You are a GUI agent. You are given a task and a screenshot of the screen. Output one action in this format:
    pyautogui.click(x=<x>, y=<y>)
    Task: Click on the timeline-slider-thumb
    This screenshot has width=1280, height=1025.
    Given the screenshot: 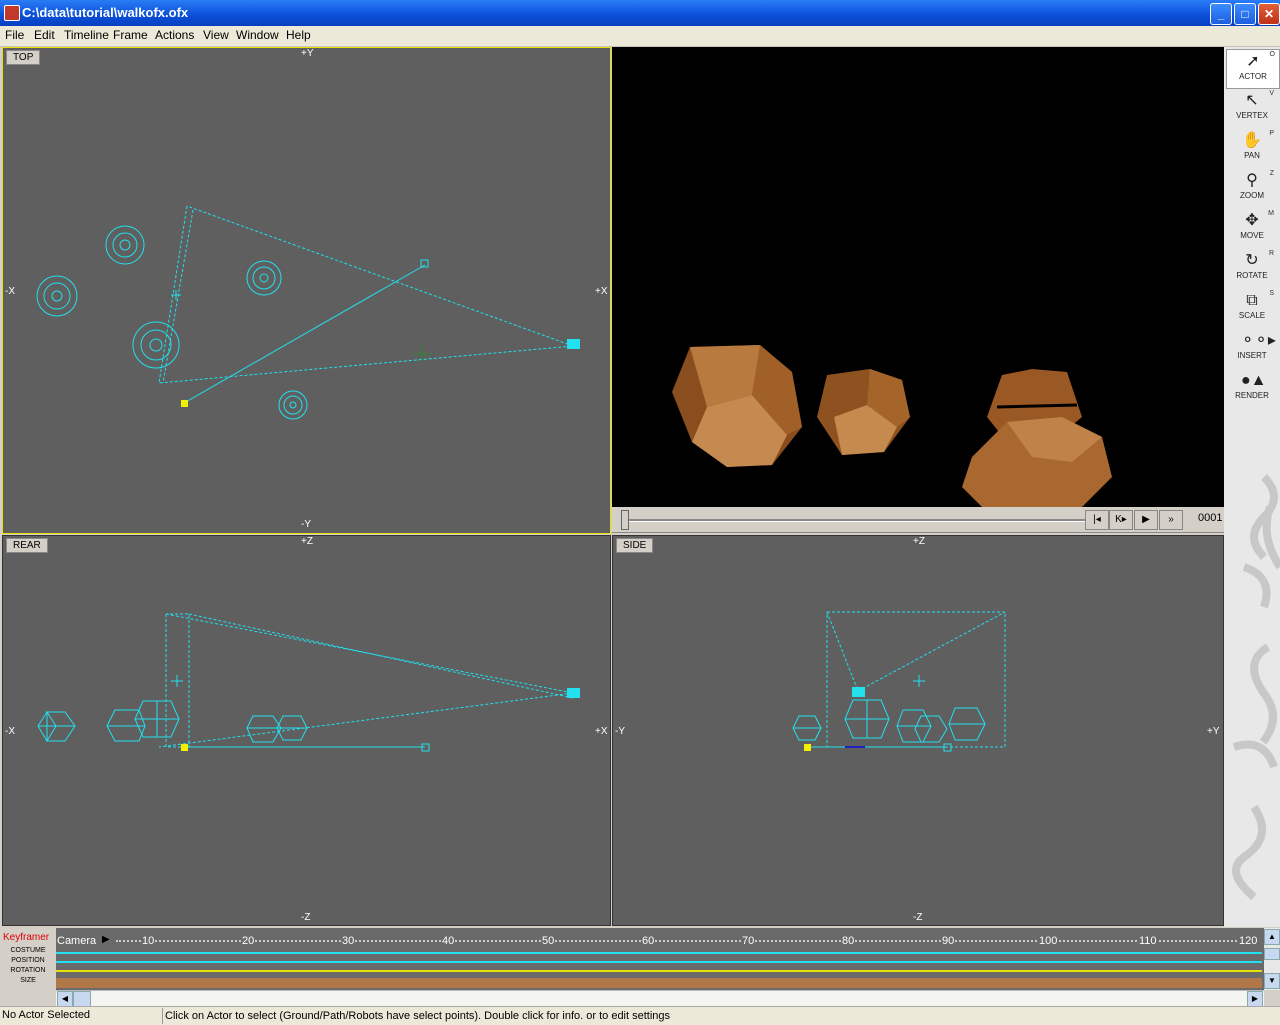 What is the action you would take?
    pyautogui.click(x=625, y=520)
    